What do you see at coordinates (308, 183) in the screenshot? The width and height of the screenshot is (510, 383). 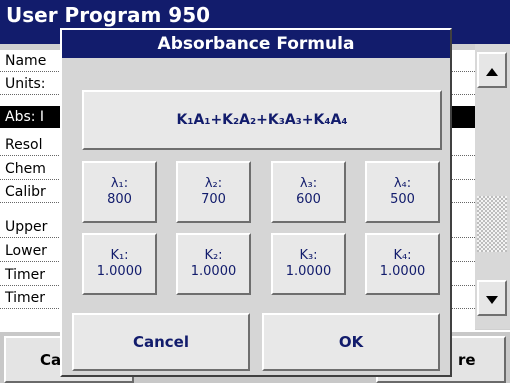 I see `wavelength-3-label: λ₃:` at bounding box center [308, 183].